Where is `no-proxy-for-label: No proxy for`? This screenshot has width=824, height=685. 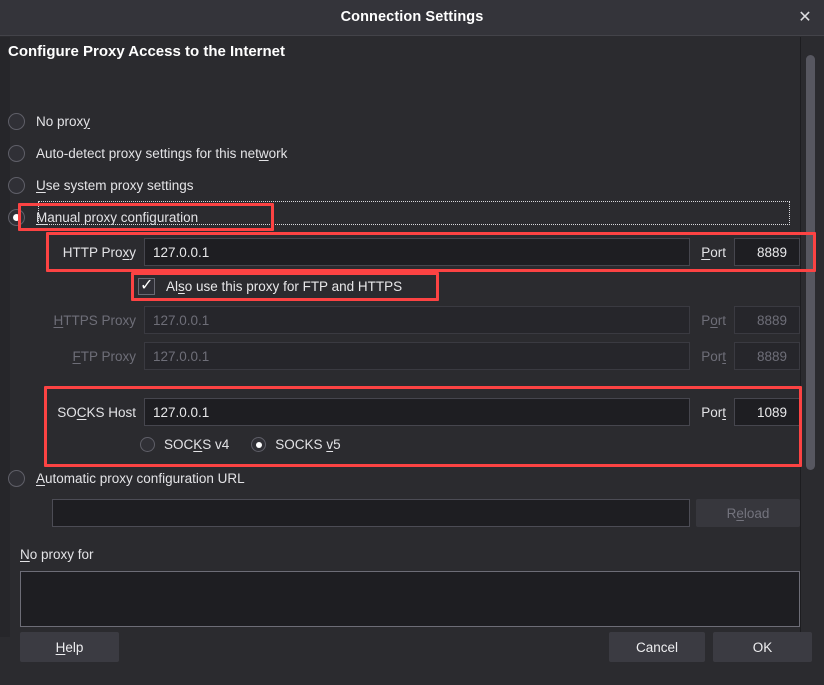 no-proxy-for-label: No proxy for is located at coordinates (57, 554).